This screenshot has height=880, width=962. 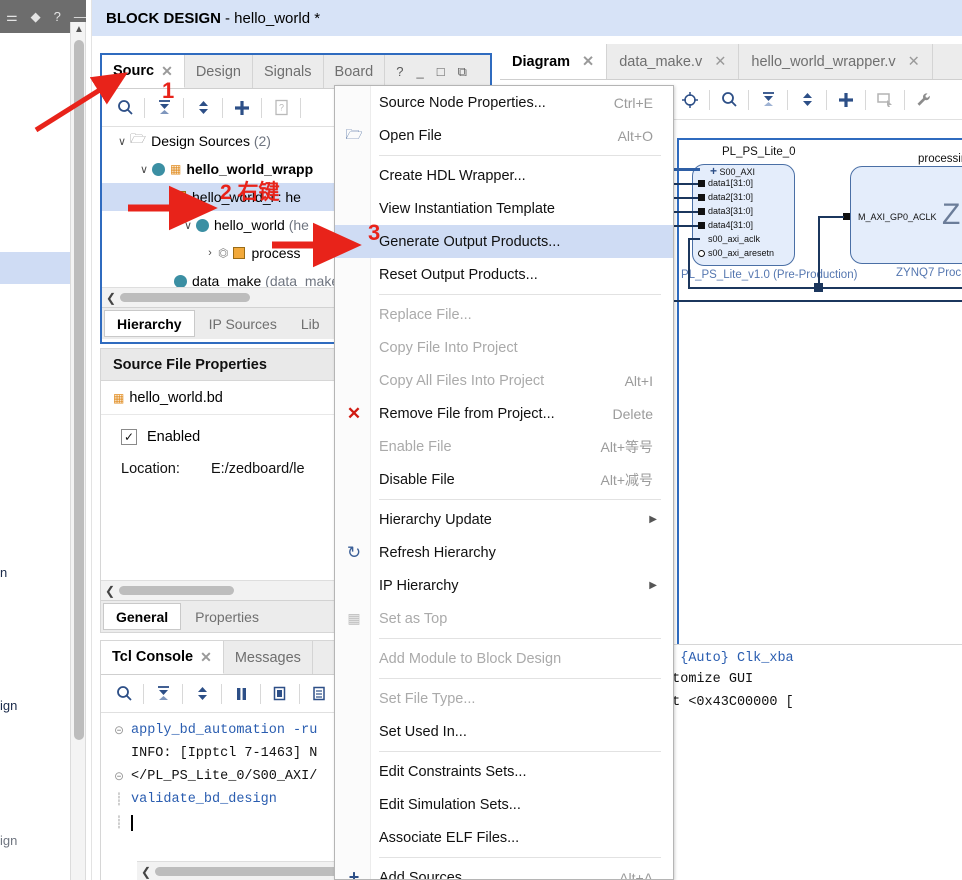 I want to click on collapse-all-icon: ⚌, so click(x=12, y=16).